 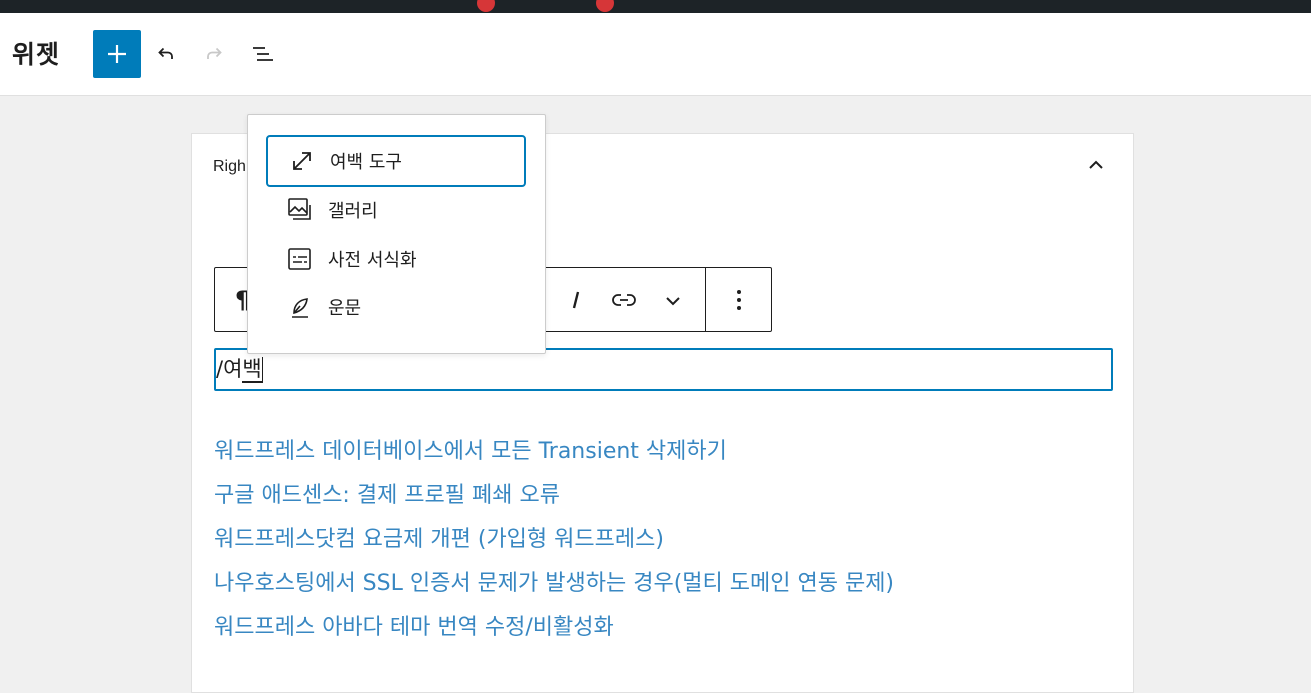 I want to click on italic-icon, so click(x=576, y=300).